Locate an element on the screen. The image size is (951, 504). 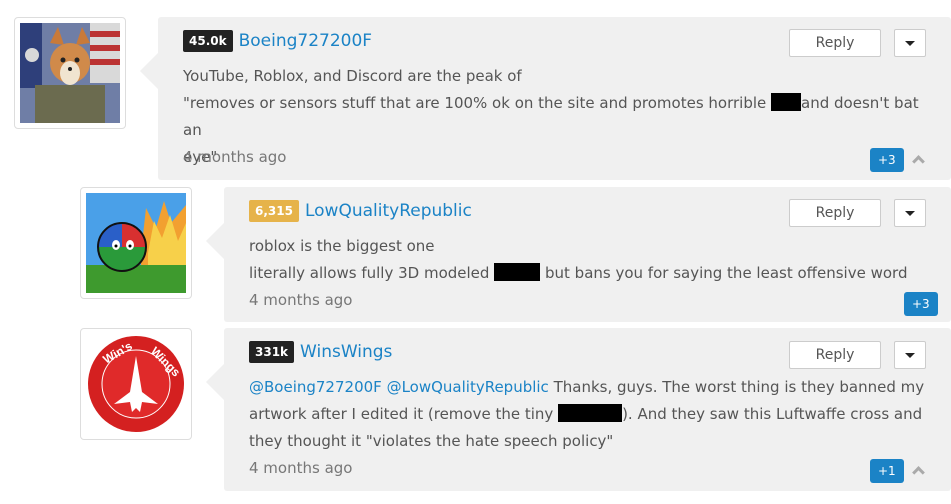
comment-line: eye" is located at coordinates (200, 157).